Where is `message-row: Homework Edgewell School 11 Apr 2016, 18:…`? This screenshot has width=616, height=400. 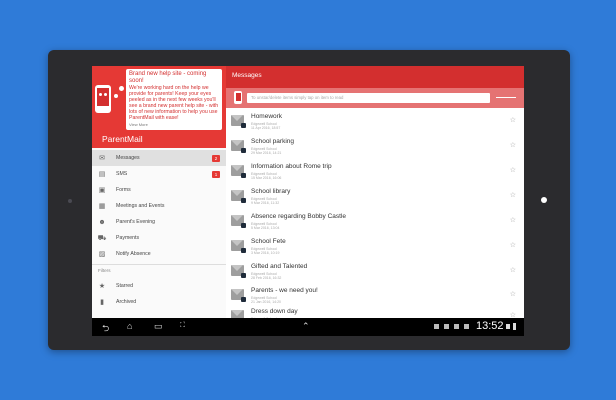
message-row: Homework Edgewell School 11 Apr 2016, 18:… is located at coordinates (375, 122).